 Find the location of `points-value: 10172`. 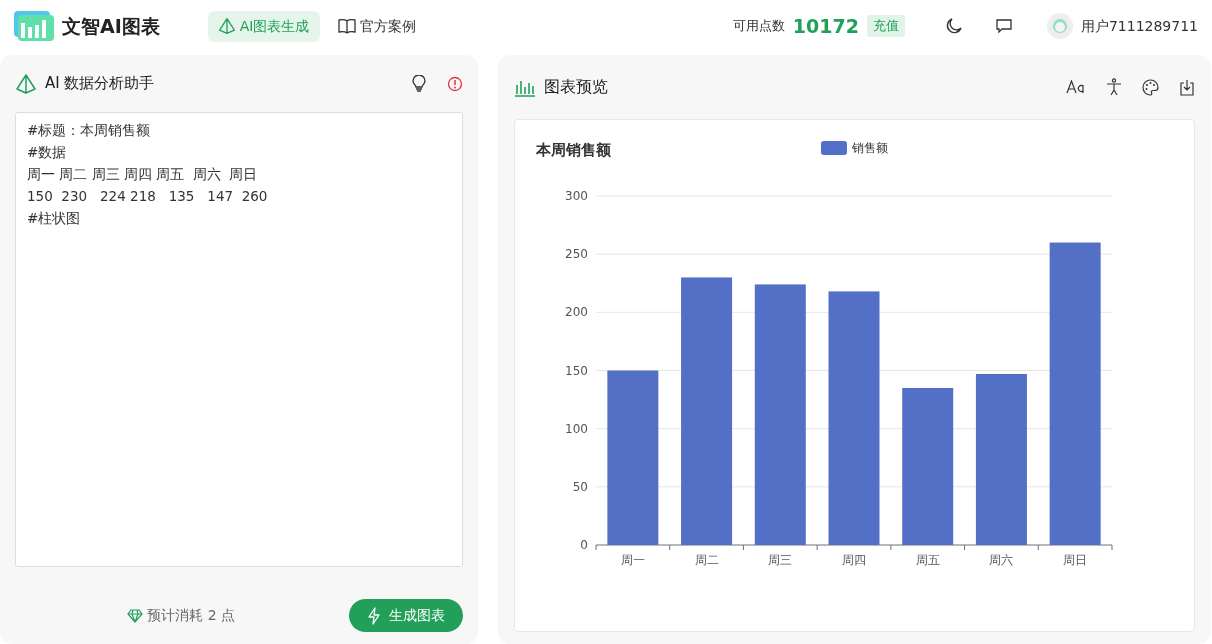

points-value: 10172 is located at coordinates (825, 26).